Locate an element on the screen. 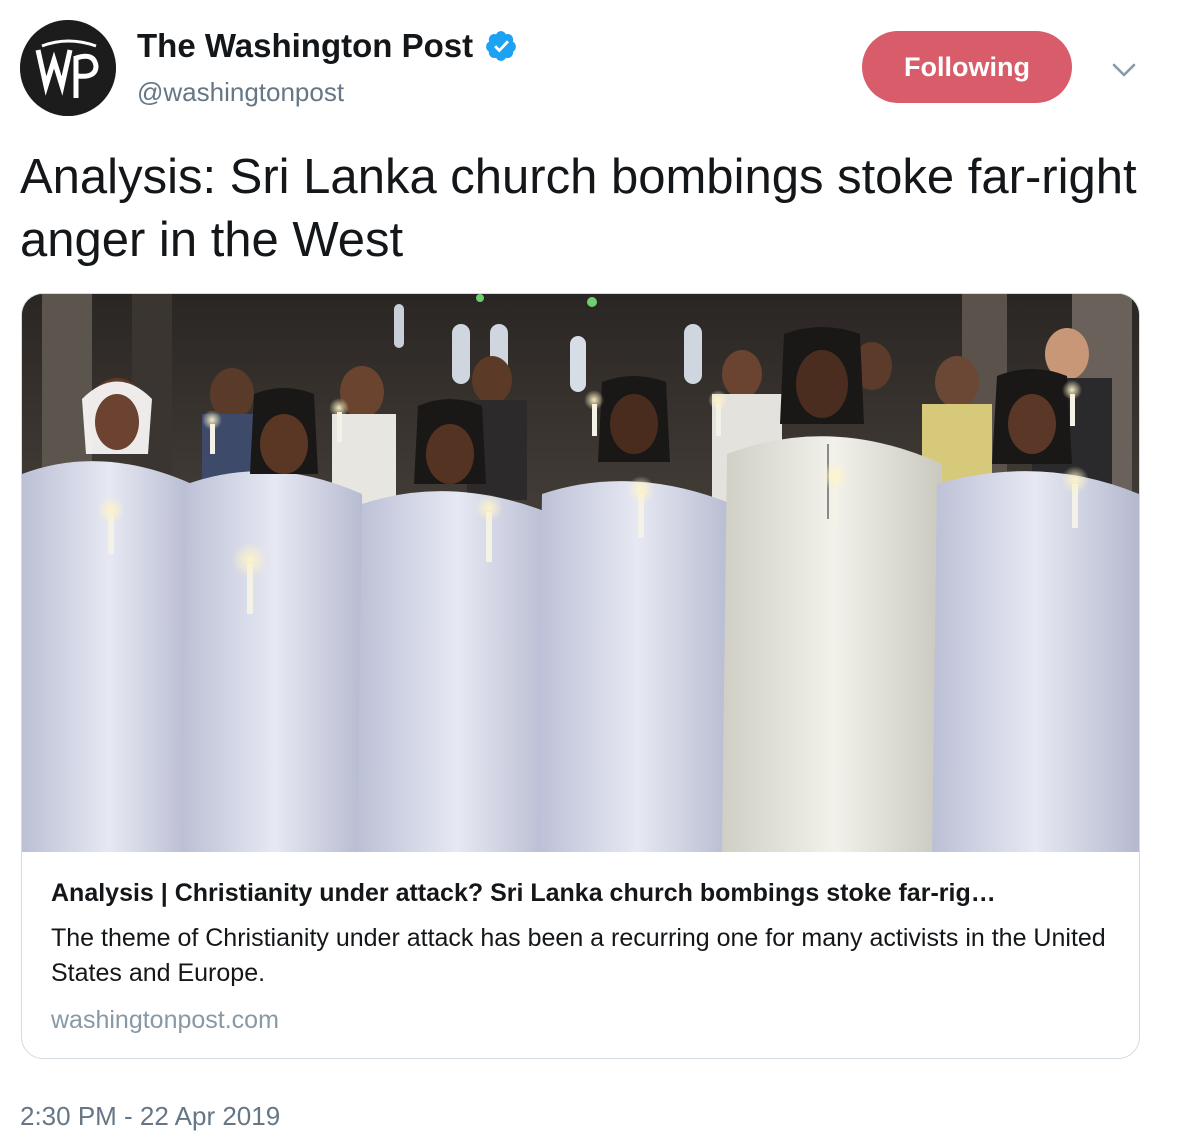  author-avatar is located at coordinates (68, 68).